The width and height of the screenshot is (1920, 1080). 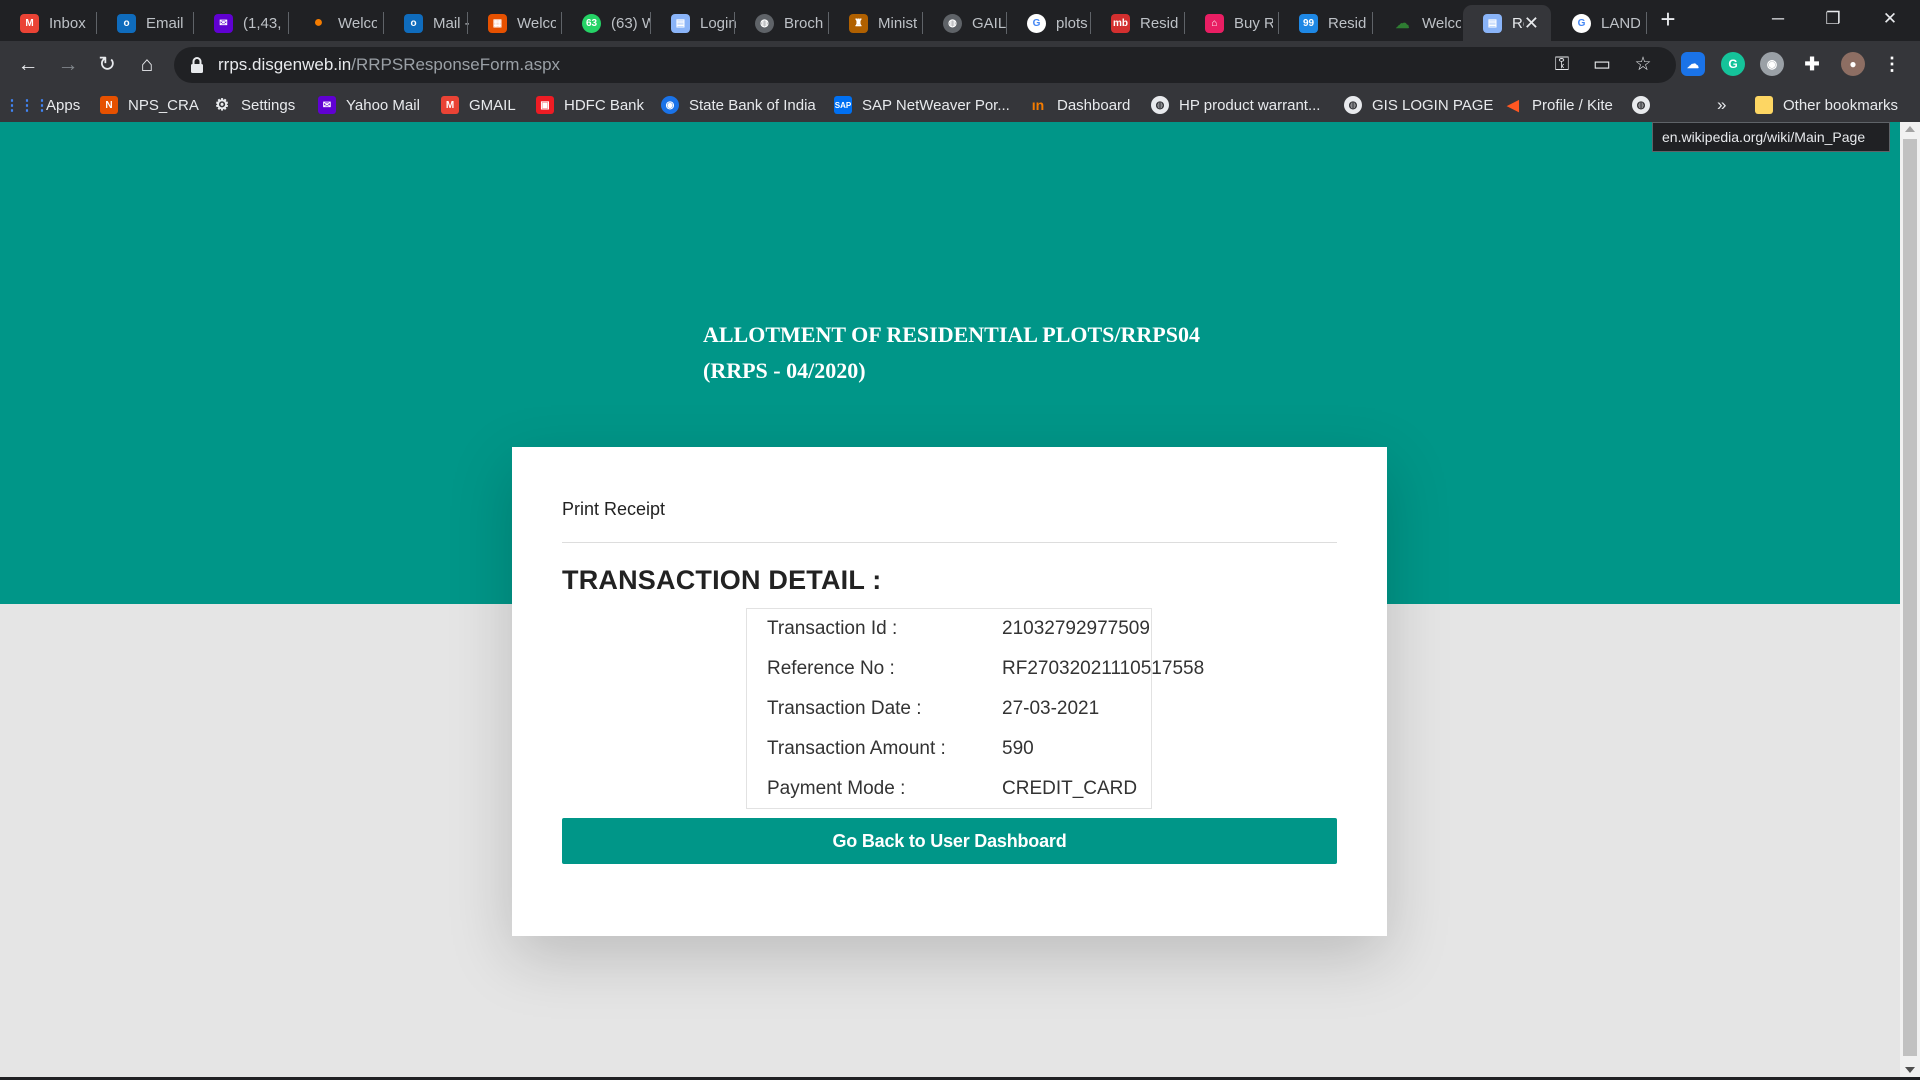 What do you see at coordinates (369, 105) in the screenshot?
I see `bookmark-yahoo-mail: ✉ Yahoo Mail` at bounding box center [369, 105].